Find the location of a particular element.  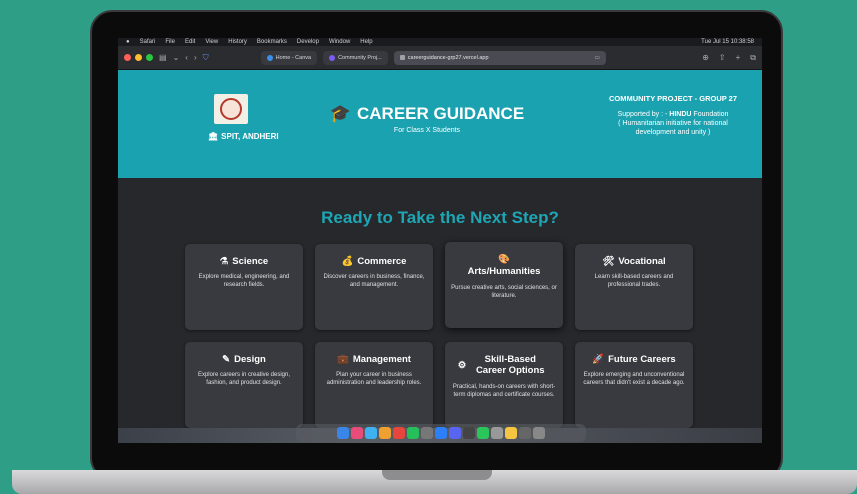

rocket-icon: 🚀 is located at coordinates (598, 359).